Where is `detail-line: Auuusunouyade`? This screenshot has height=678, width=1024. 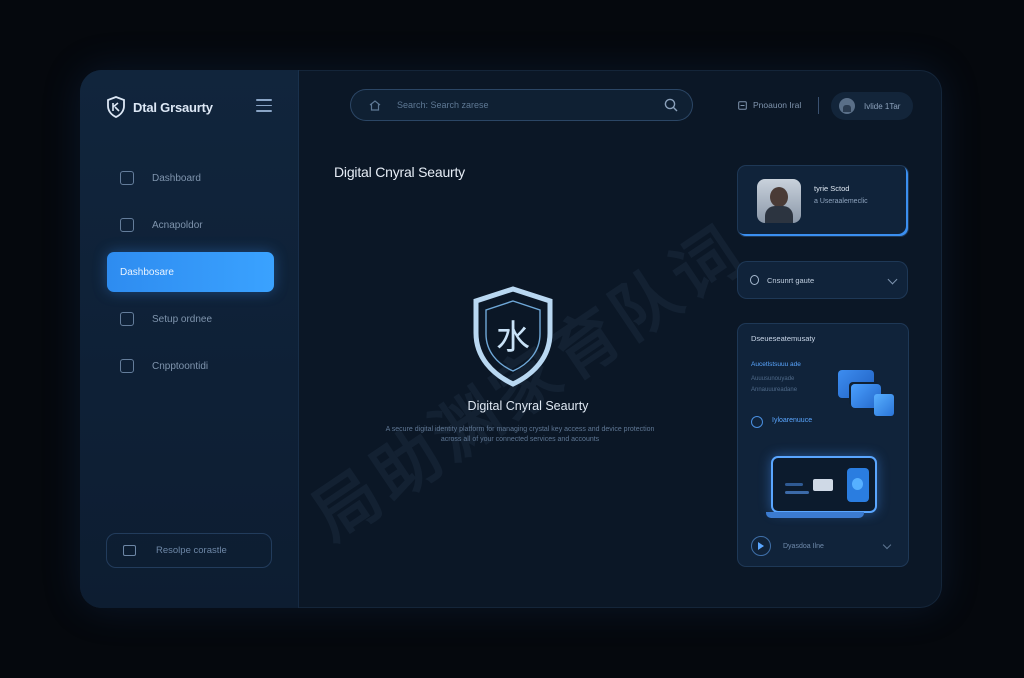 detail-line: Auuusunouyade is located at coordinates (773, 379).